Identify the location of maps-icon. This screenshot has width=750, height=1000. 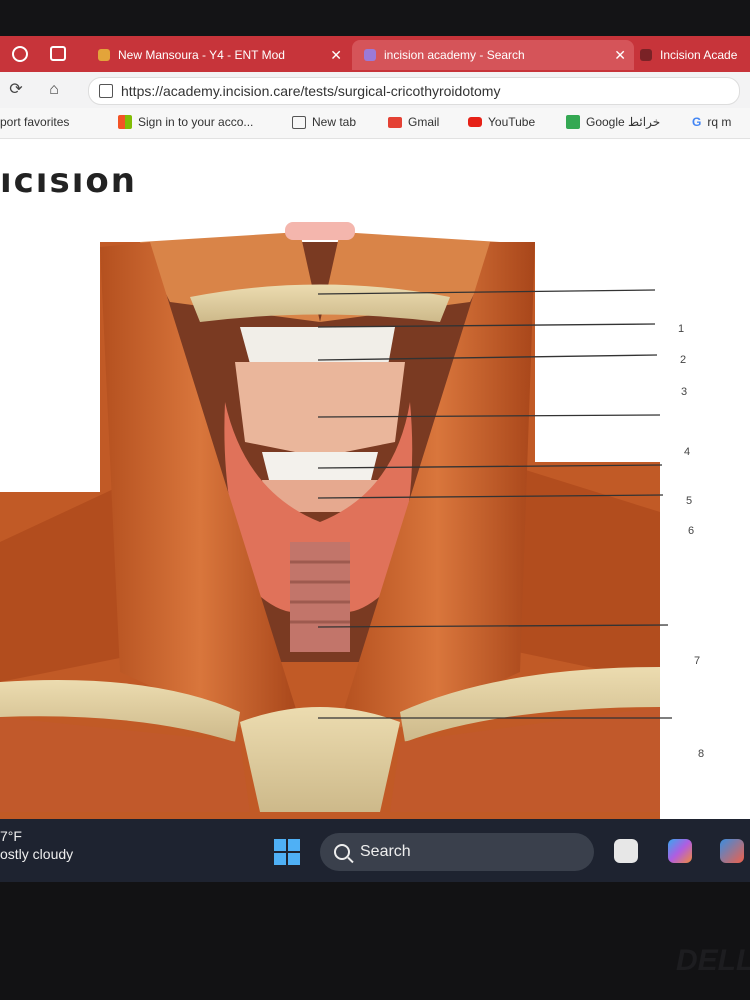
(573, 122).